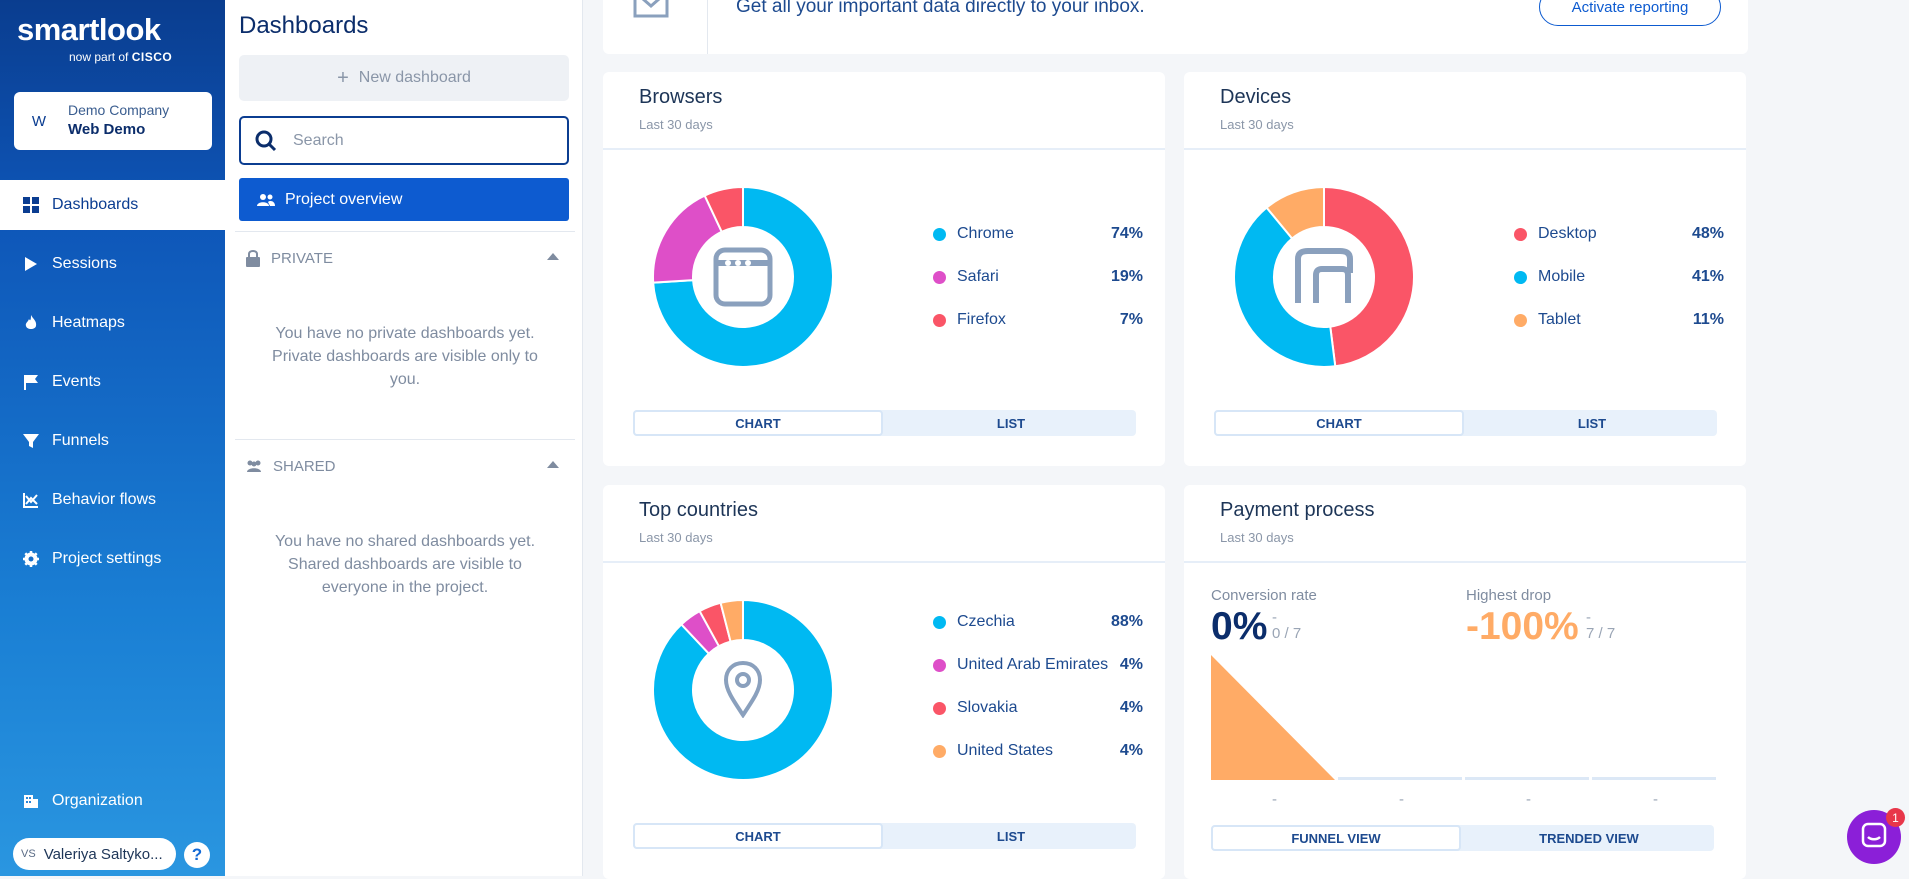 Image resolution: width=1909 pixels, height=879 pixels. I want to click on legend-item: Safari 19%, so click(1038, 277).